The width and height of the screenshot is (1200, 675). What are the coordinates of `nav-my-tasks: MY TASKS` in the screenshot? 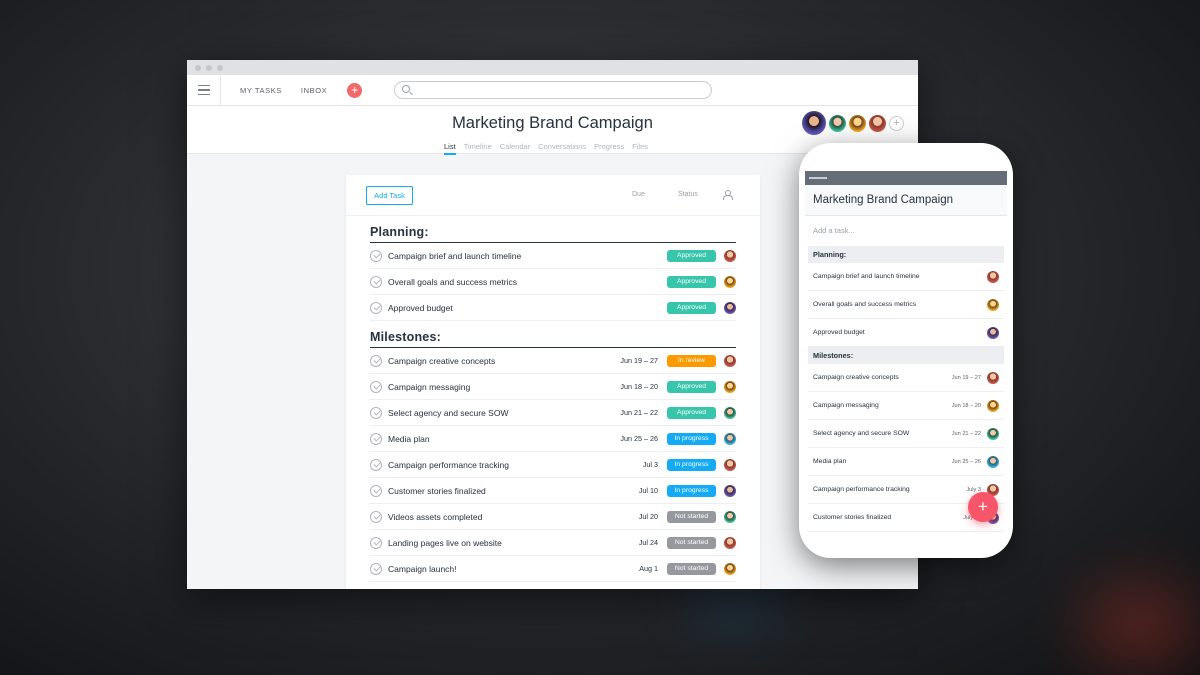 It's located at (261, 90).